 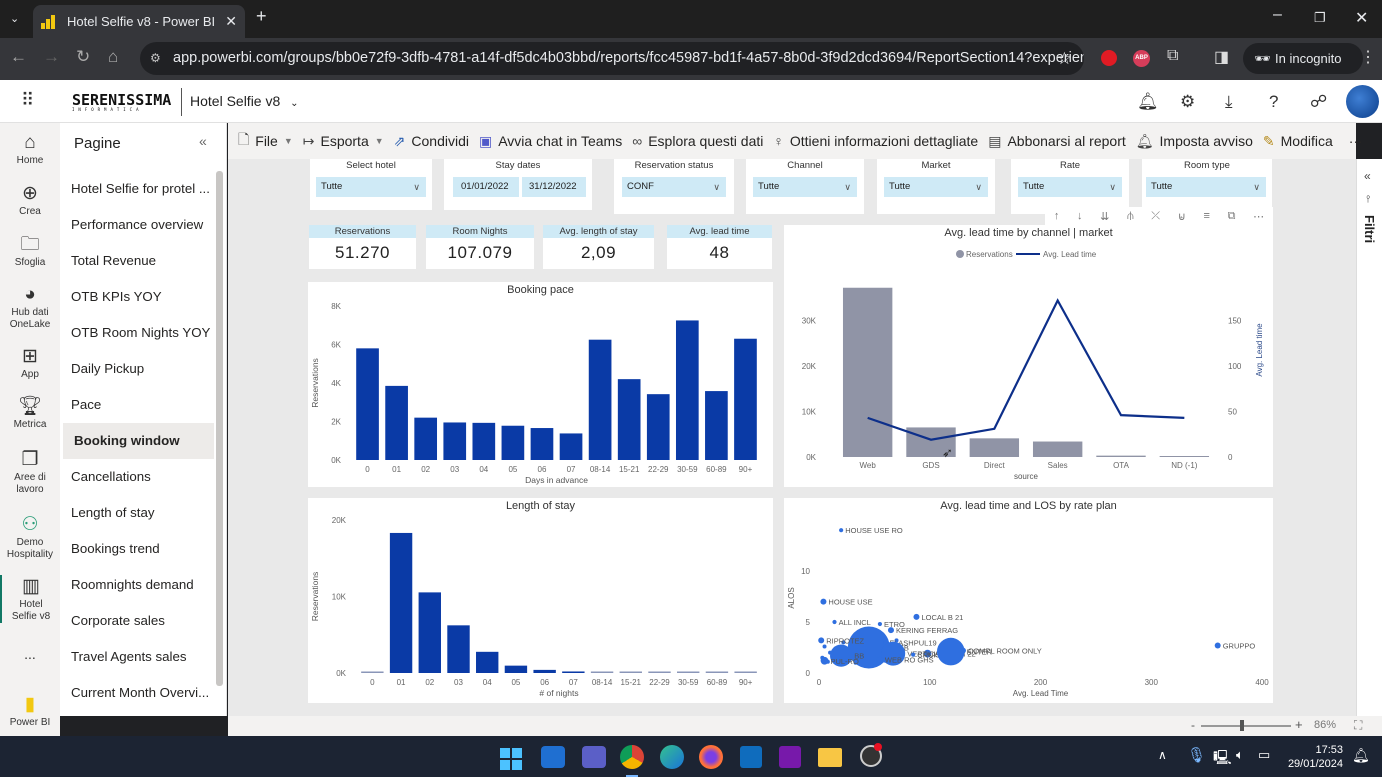 What do you see at coordinates (751, 757) in the screenshot?
I see `outlook-icon` at bounding box center [751, 757].